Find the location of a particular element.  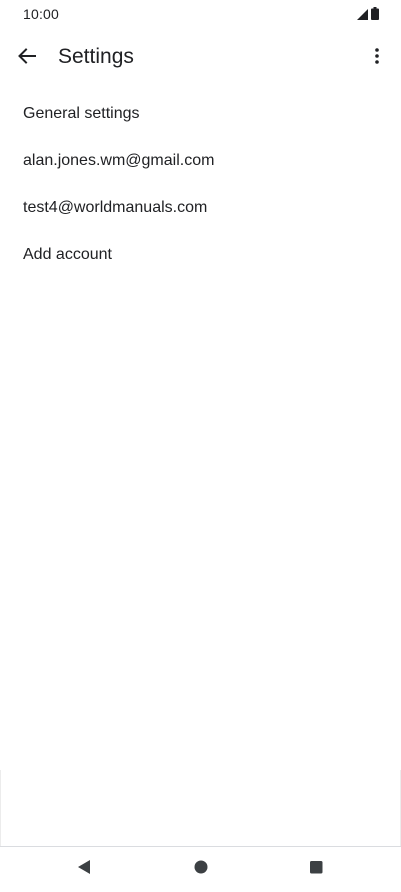

more-options-button is located at coordinates (377, 58).